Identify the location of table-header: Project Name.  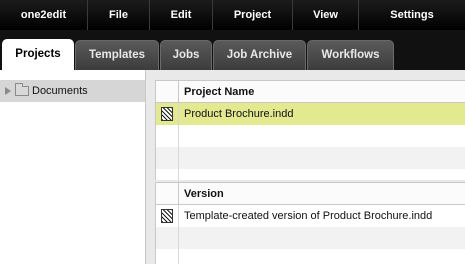
(310, 92).